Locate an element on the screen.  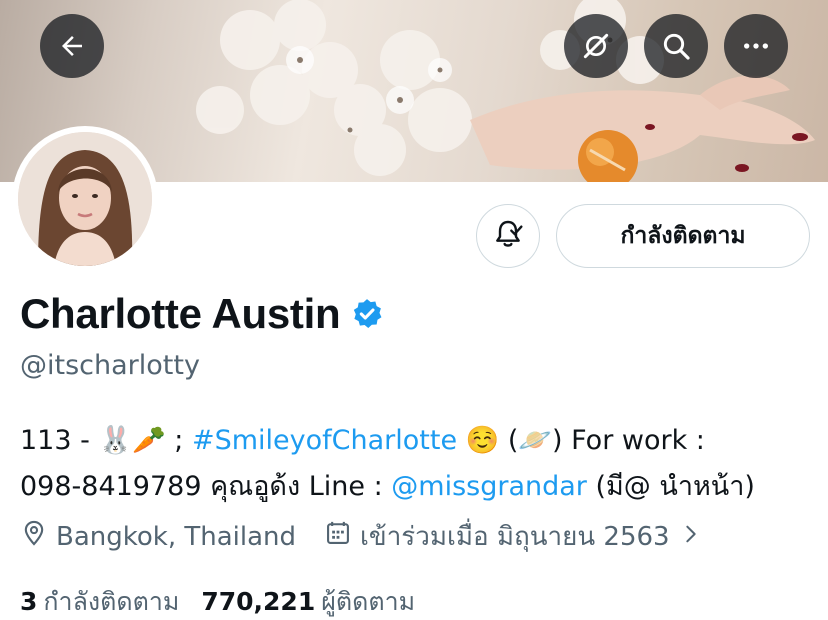
more-button is located at coordinates (756, 46).